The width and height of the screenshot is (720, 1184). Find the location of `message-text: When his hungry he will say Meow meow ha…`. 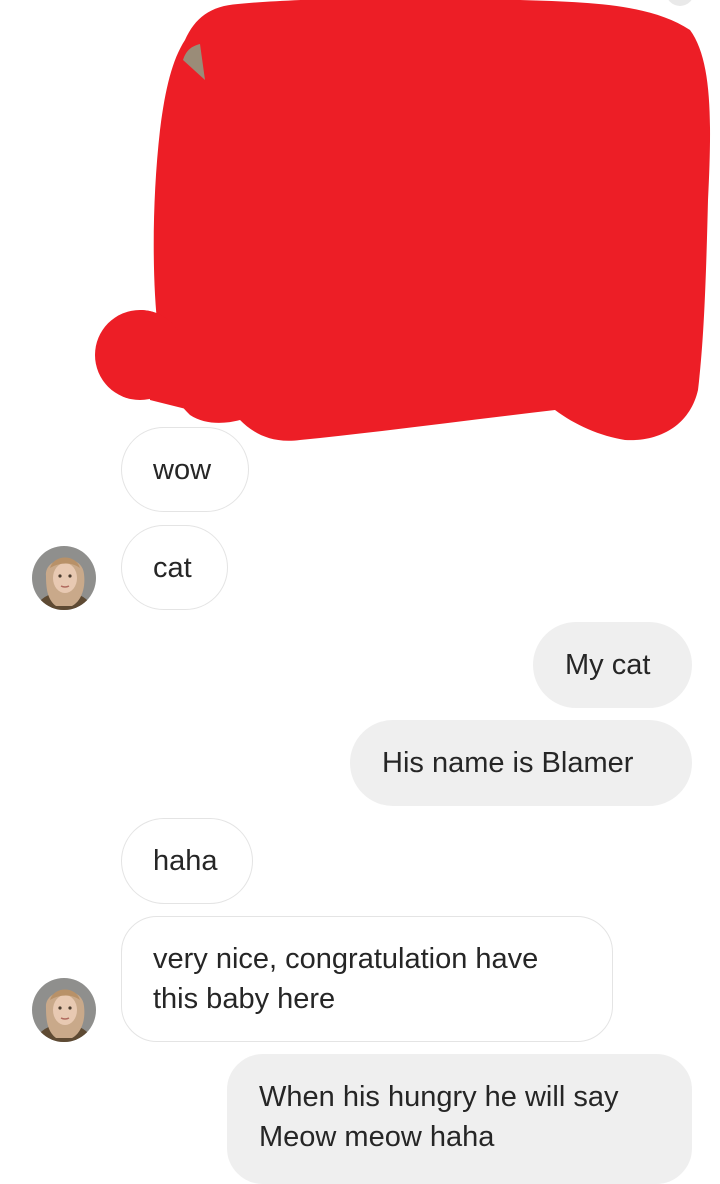

message-text: When his hungry he will say Meow meow ha… is located at coordinates (439, 1117).